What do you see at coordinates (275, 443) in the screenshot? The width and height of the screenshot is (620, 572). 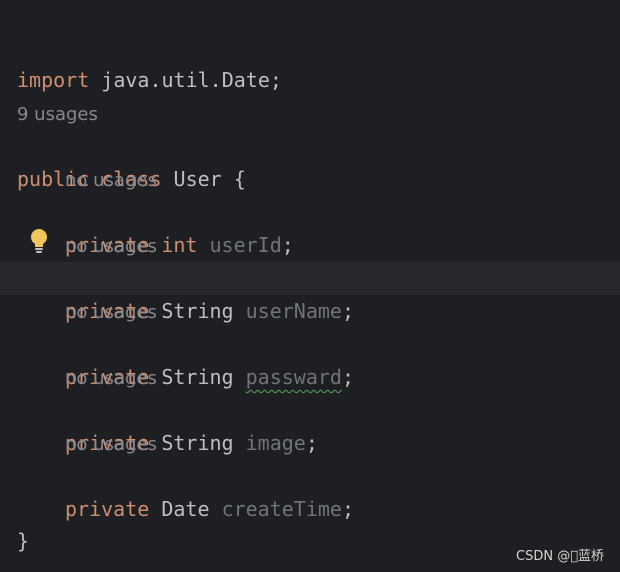 I see `field-image: image` at bounding box center [275, 443].